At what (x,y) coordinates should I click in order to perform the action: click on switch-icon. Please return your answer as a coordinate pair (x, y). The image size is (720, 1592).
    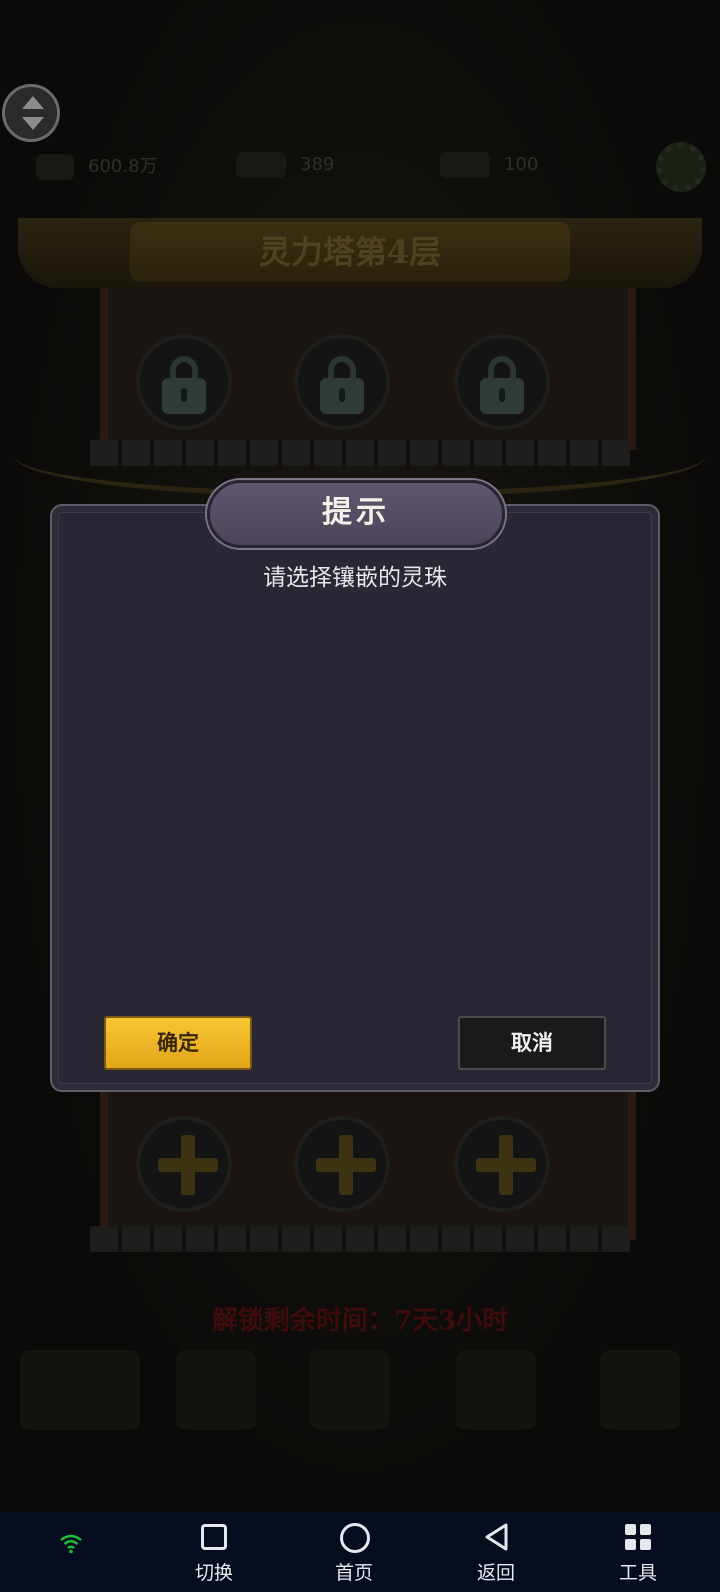
    Looking at the image, I should click on (214, 1537).